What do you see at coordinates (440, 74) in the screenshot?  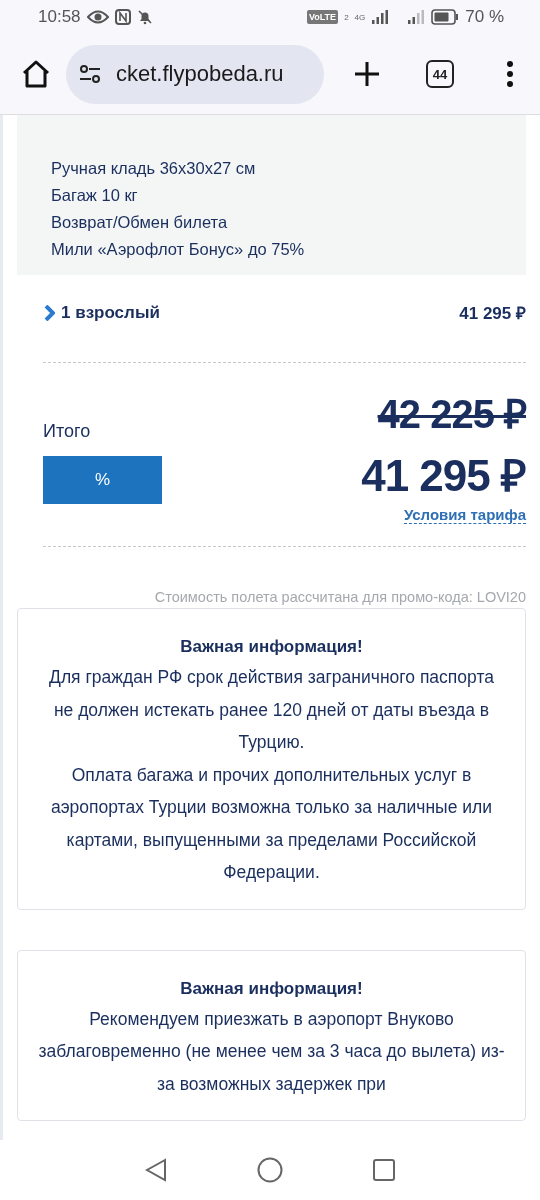 I see `tab-count: 44` at bounding box center [440, 74].